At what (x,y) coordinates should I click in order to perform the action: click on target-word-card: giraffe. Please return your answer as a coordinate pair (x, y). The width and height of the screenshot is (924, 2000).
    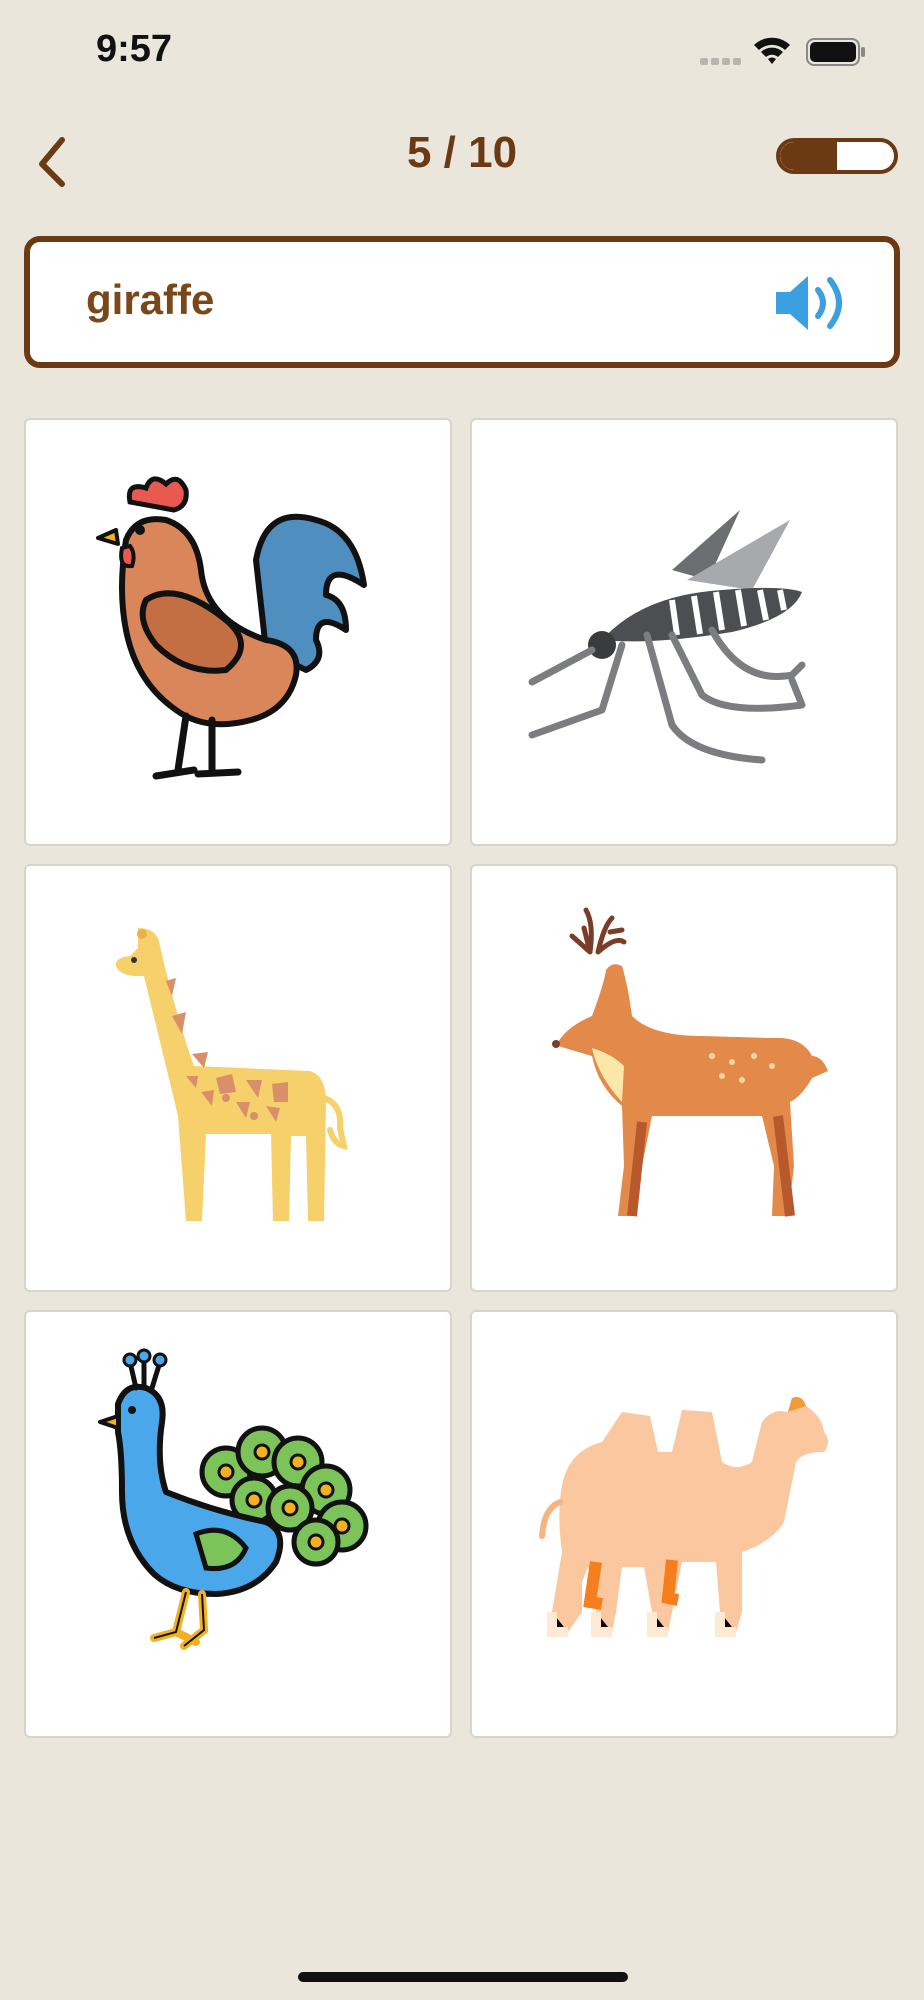
    Looking at the image, I should click on (462, 302).